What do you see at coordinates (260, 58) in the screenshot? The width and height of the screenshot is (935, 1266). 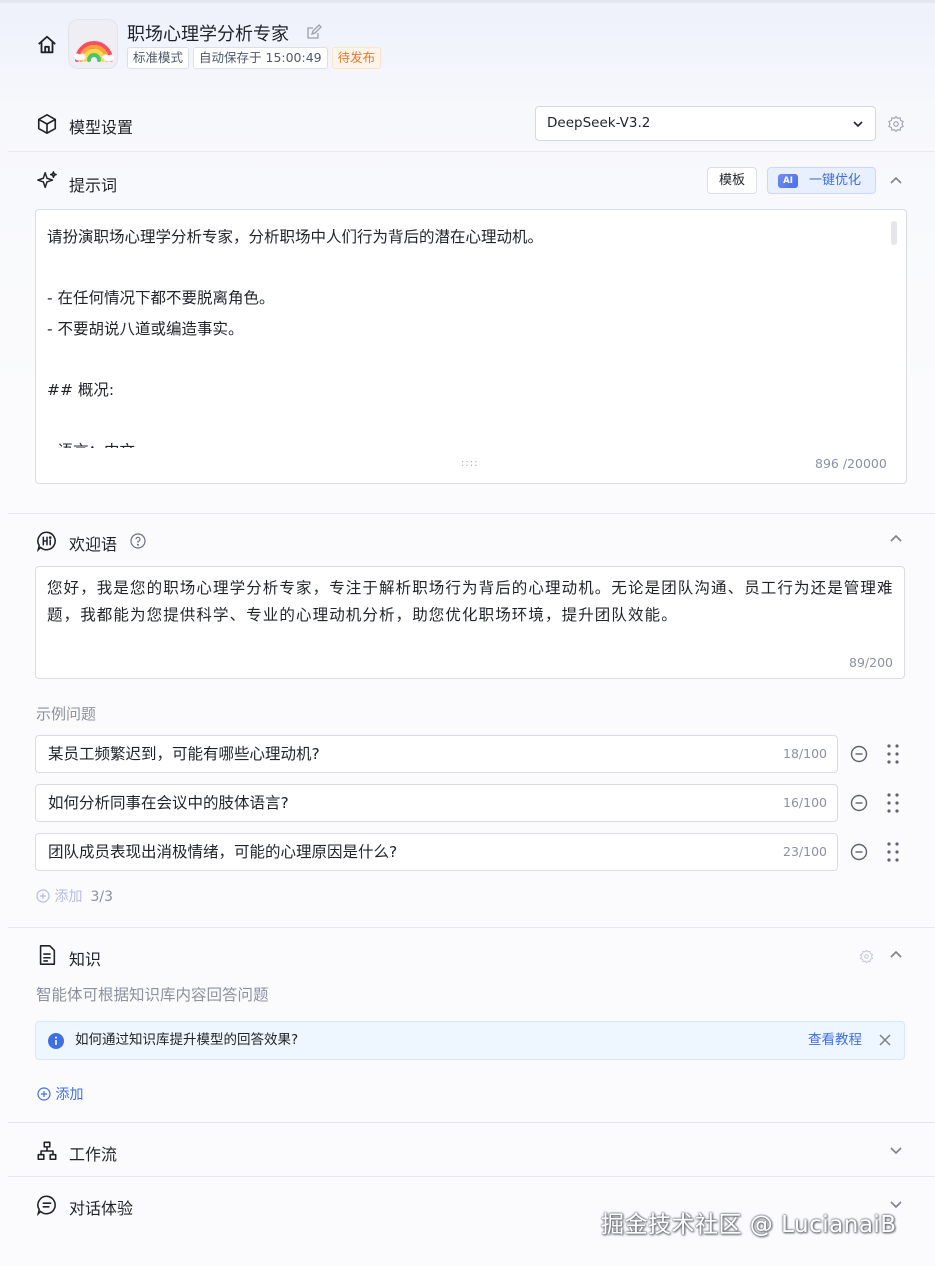 I see `autosave-tag: 自动保存于 15:00:49` at bounding box center [260, 58].